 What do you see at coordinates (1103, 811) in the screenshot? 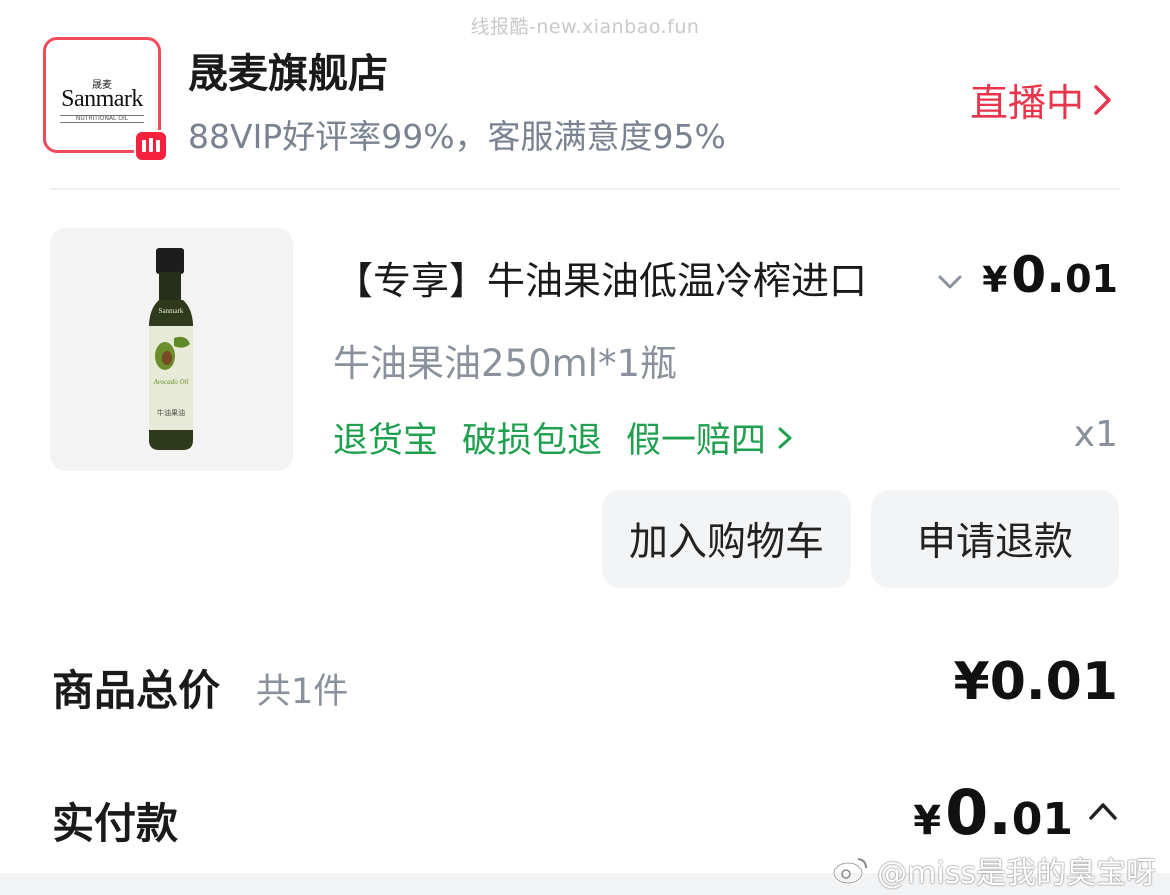
I see `chevron-up-icon` at bounding box center [1103, 811].